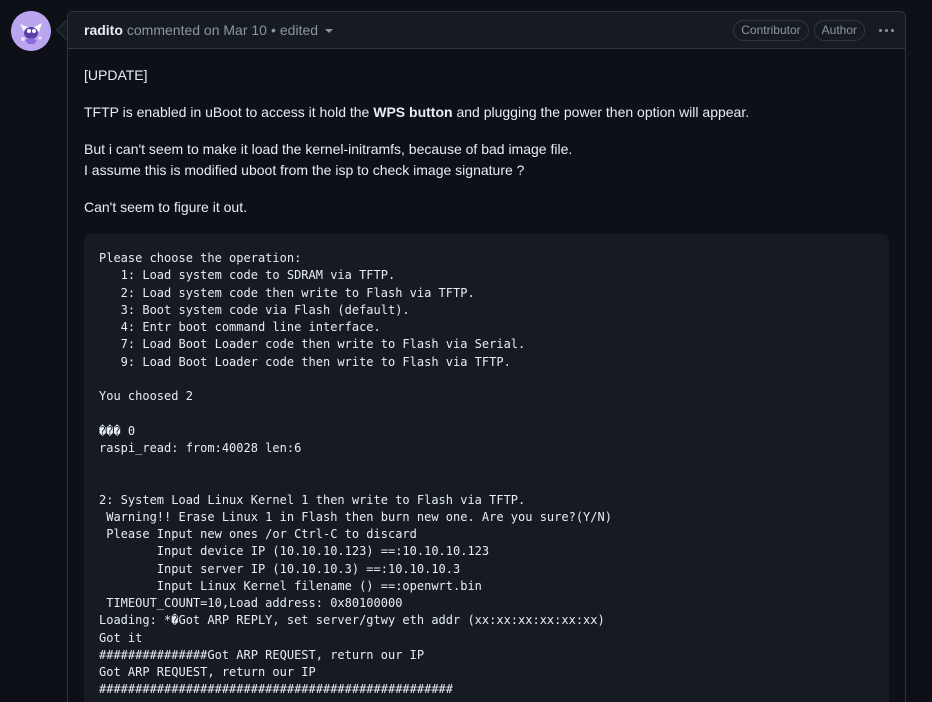 This screenshot has height=702, width=932. What do you see at coordinates (117, 430) in the screenshot?
I see `code-line: ��� 0` at bounding box center [117, 430].